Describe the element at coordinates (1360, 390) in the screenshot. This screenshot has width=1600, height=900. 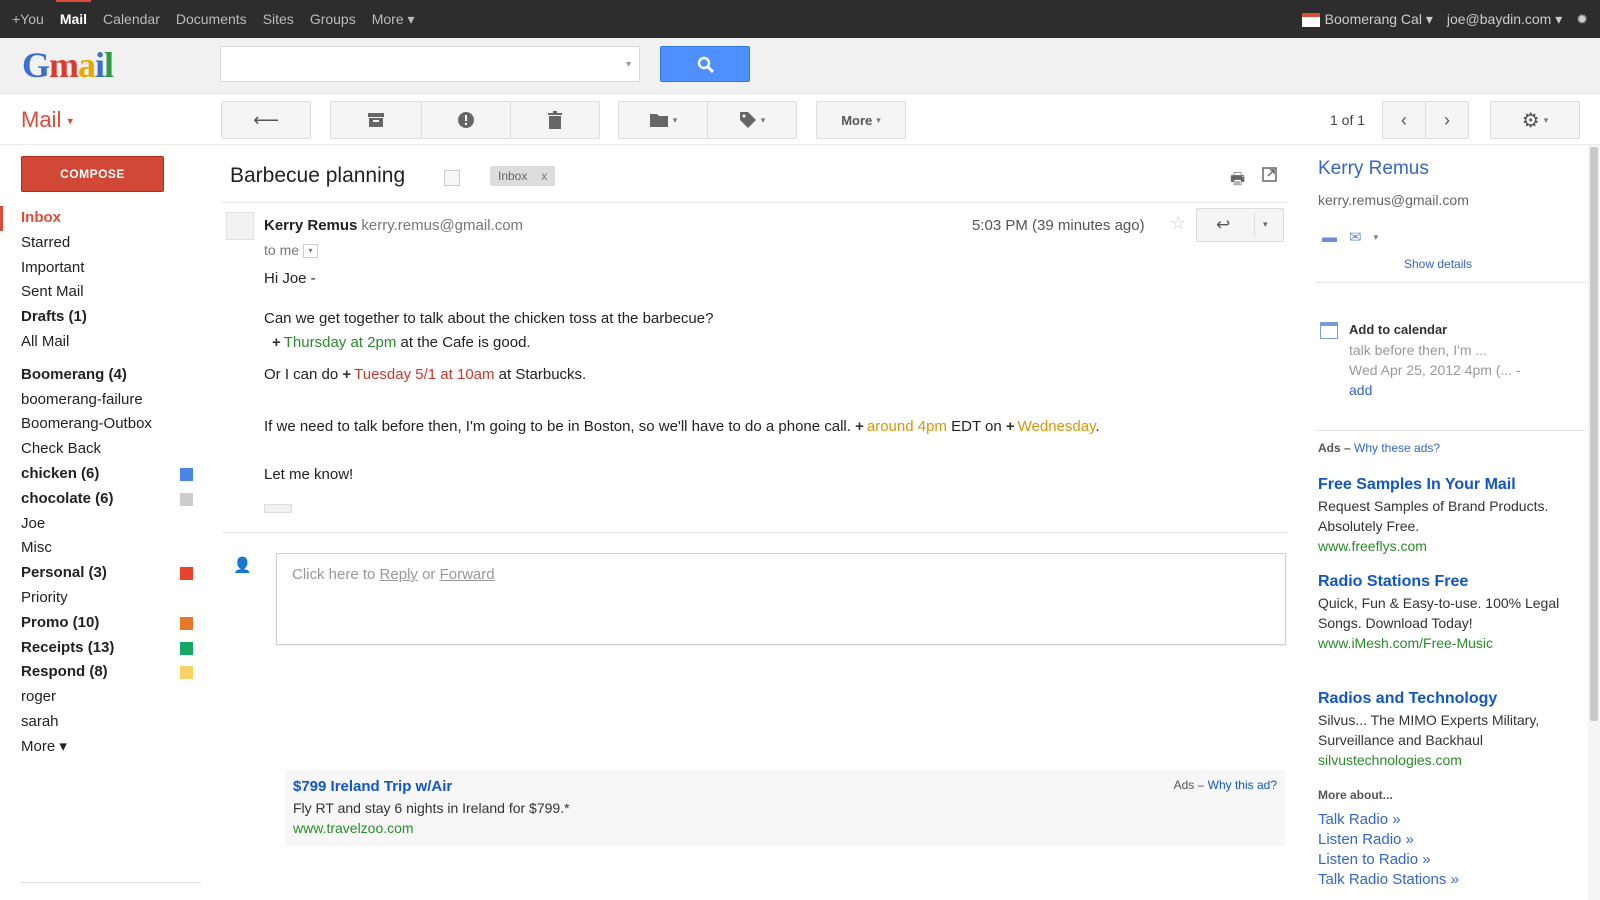
I see `add-event-link: add` at that location.